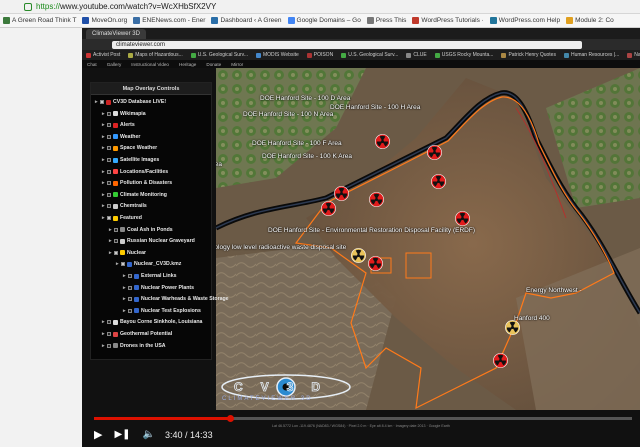 This screenshot has width=640, height=447. Describe the element at coordinates (134, 346) in the screenshot. I see `layer-item: ▸ Drones in the USA` at that location.